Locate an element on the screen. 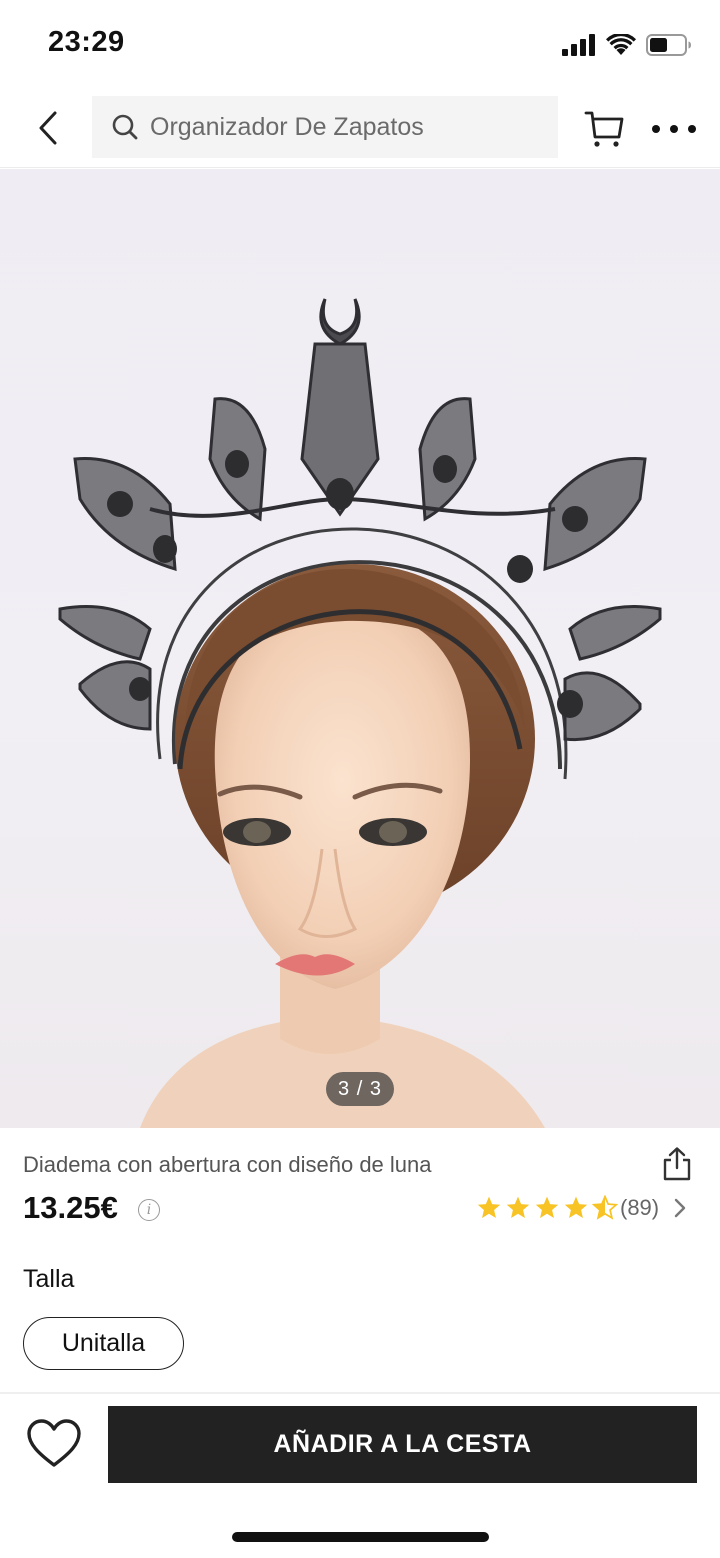 This screenshot has height=1558, width=720. nav-bar is located at coordinates (360, 128).